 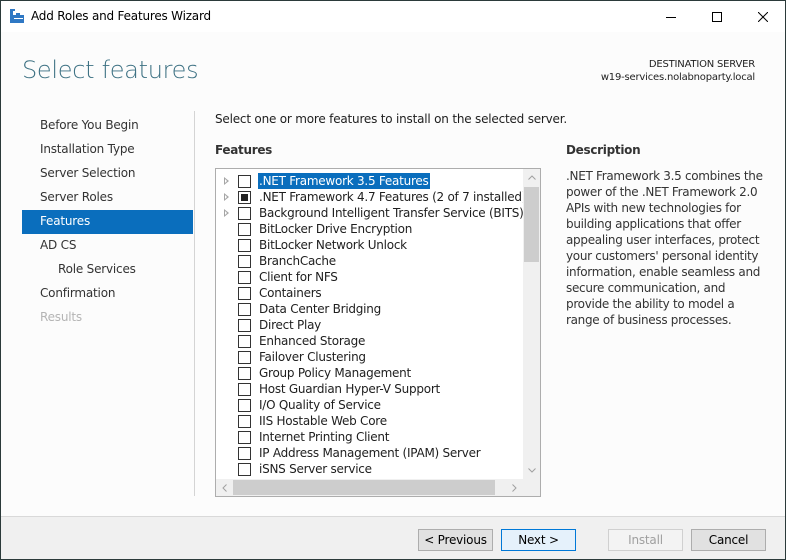 I want to click on close-button, so click(x=763, y=16).